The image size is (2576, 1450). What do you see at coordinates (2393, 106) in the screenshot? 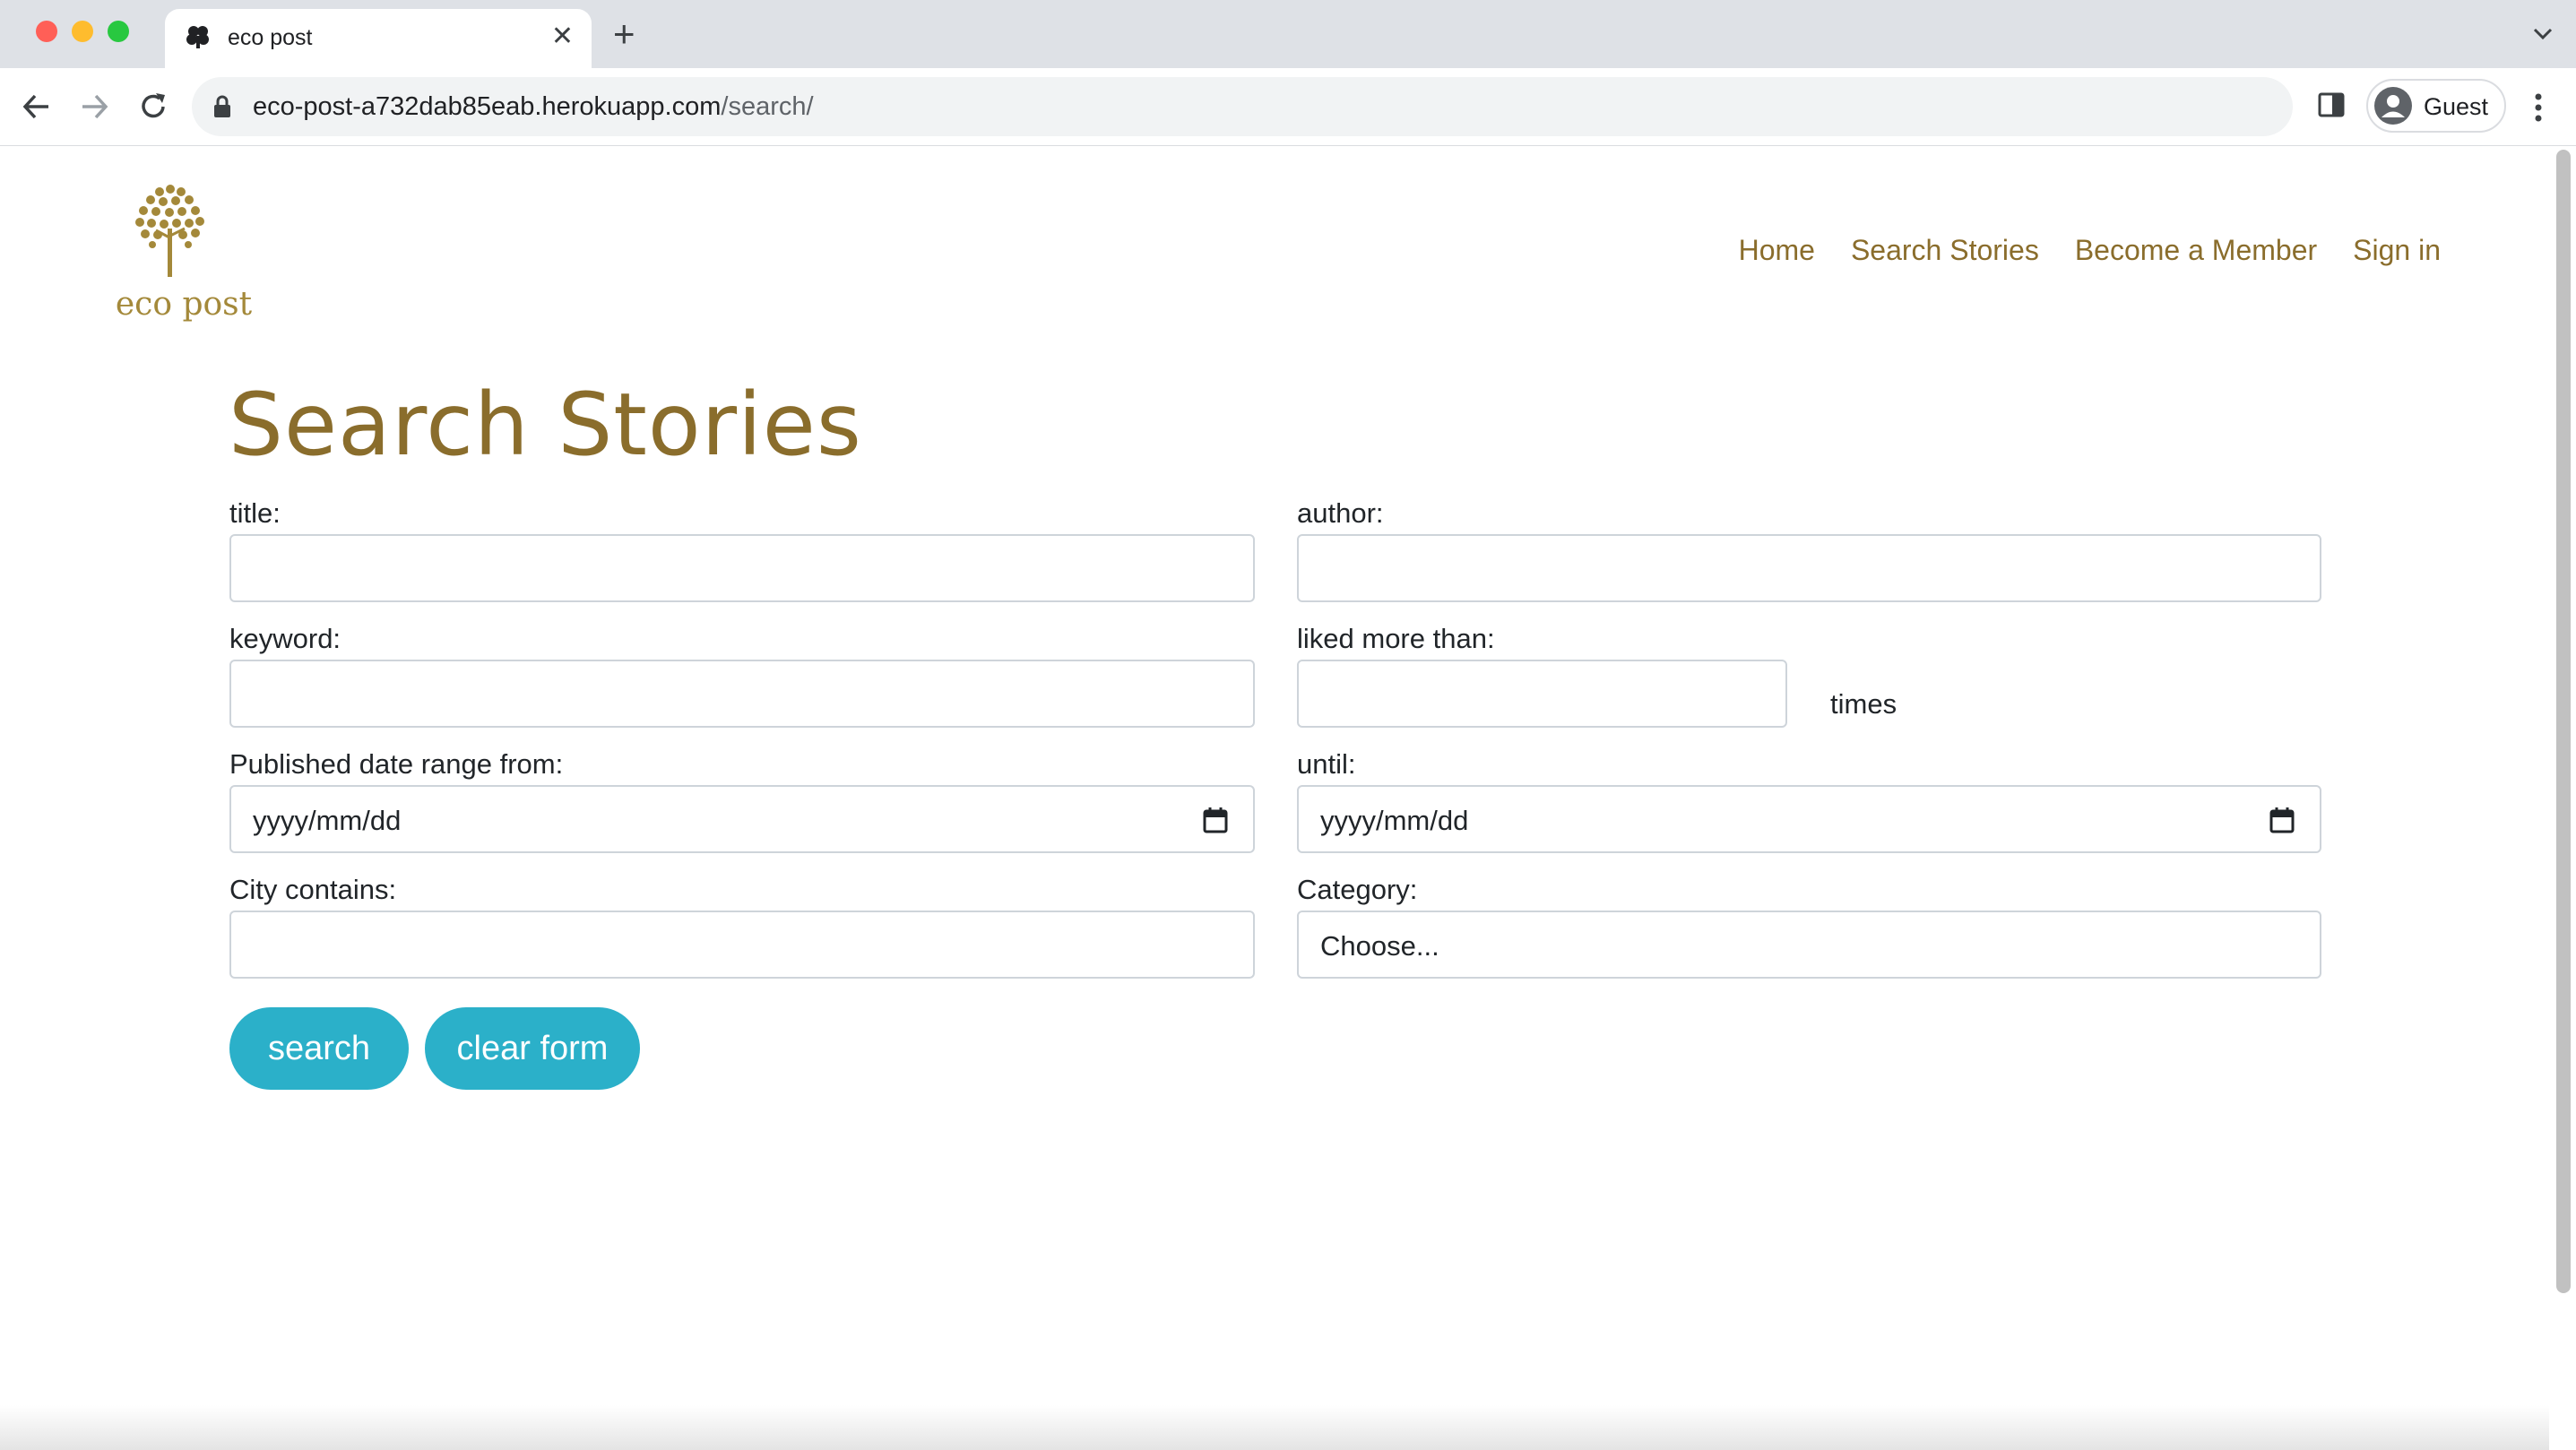
I see `avatar-icon` at bounding box center [2393, 106].